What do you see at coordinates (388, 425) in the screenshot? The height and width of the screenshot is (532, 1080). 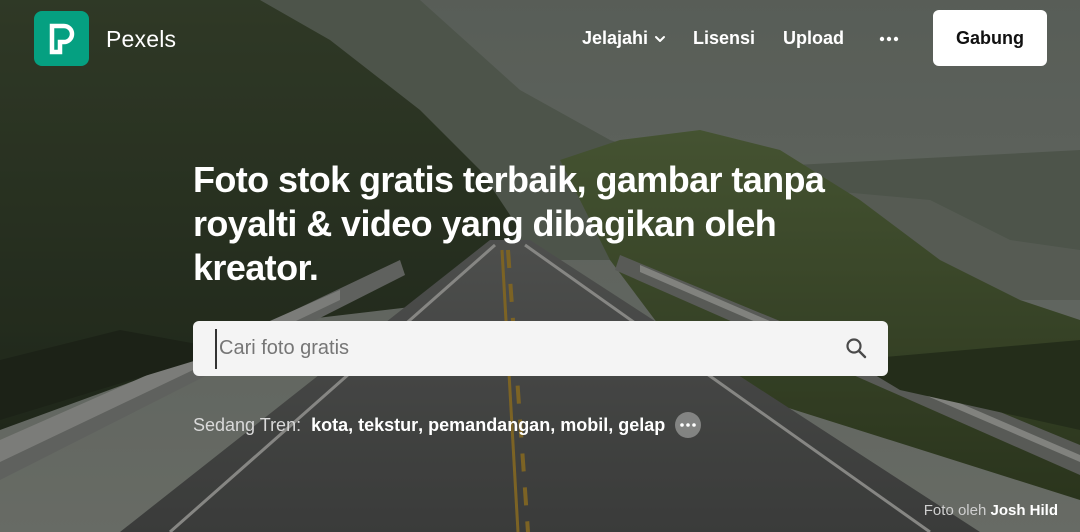 I see `trending-link-tekstur: tekstur` at bounding box center [388, 425].